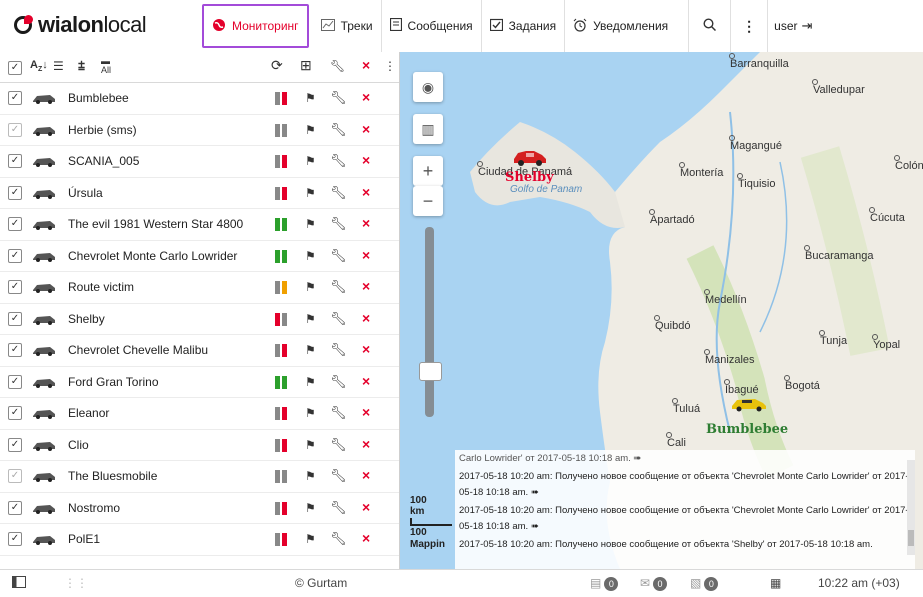  What do you see at coordinates (199, 477) in the screenshot?
I see `unit-row: ✓ The Bluesmobile ⚑ 🔧︎ ×` at bounding box center [199, 477].